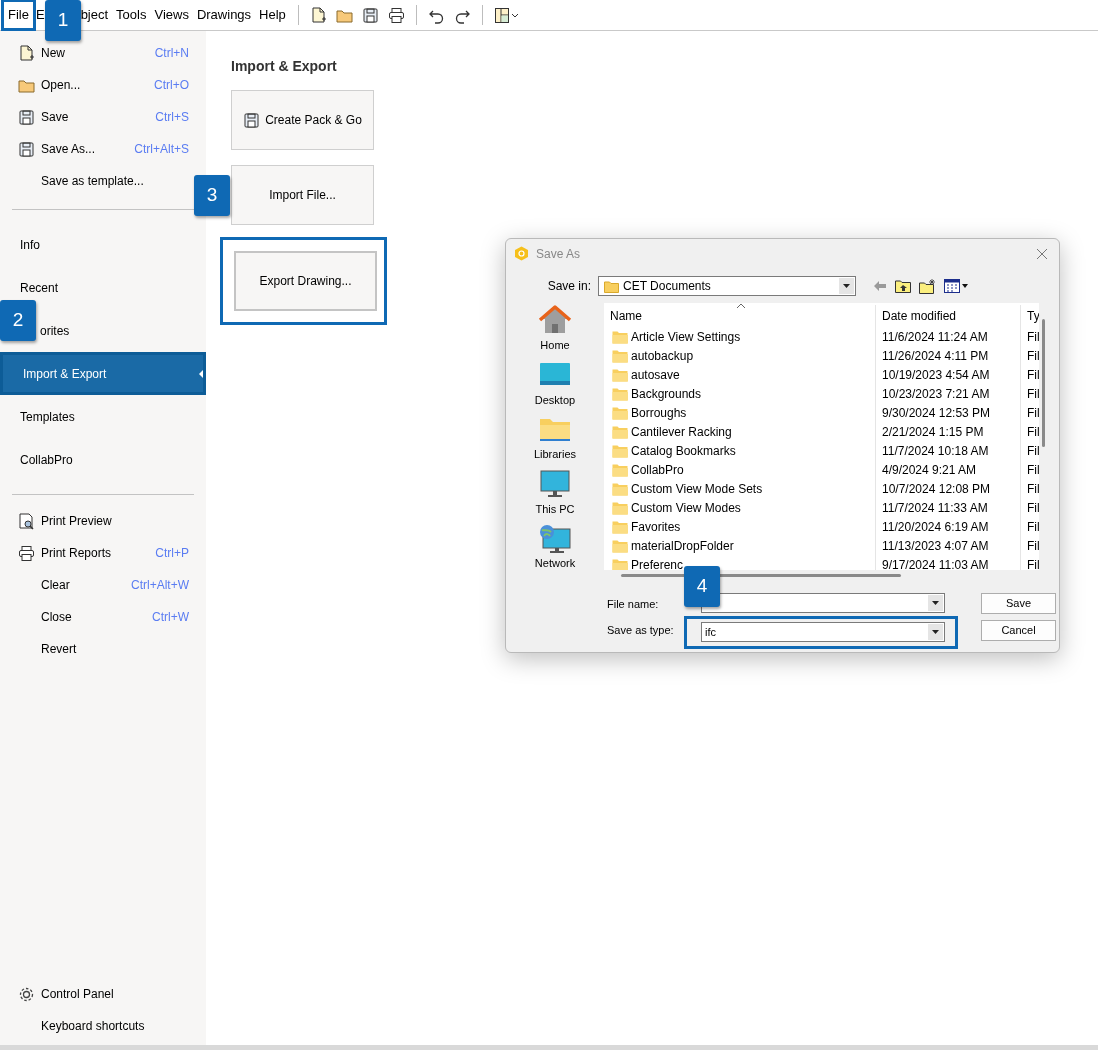 The image size is (1098, 1050). I want to click on place-label: This PC, so click(555, 508).